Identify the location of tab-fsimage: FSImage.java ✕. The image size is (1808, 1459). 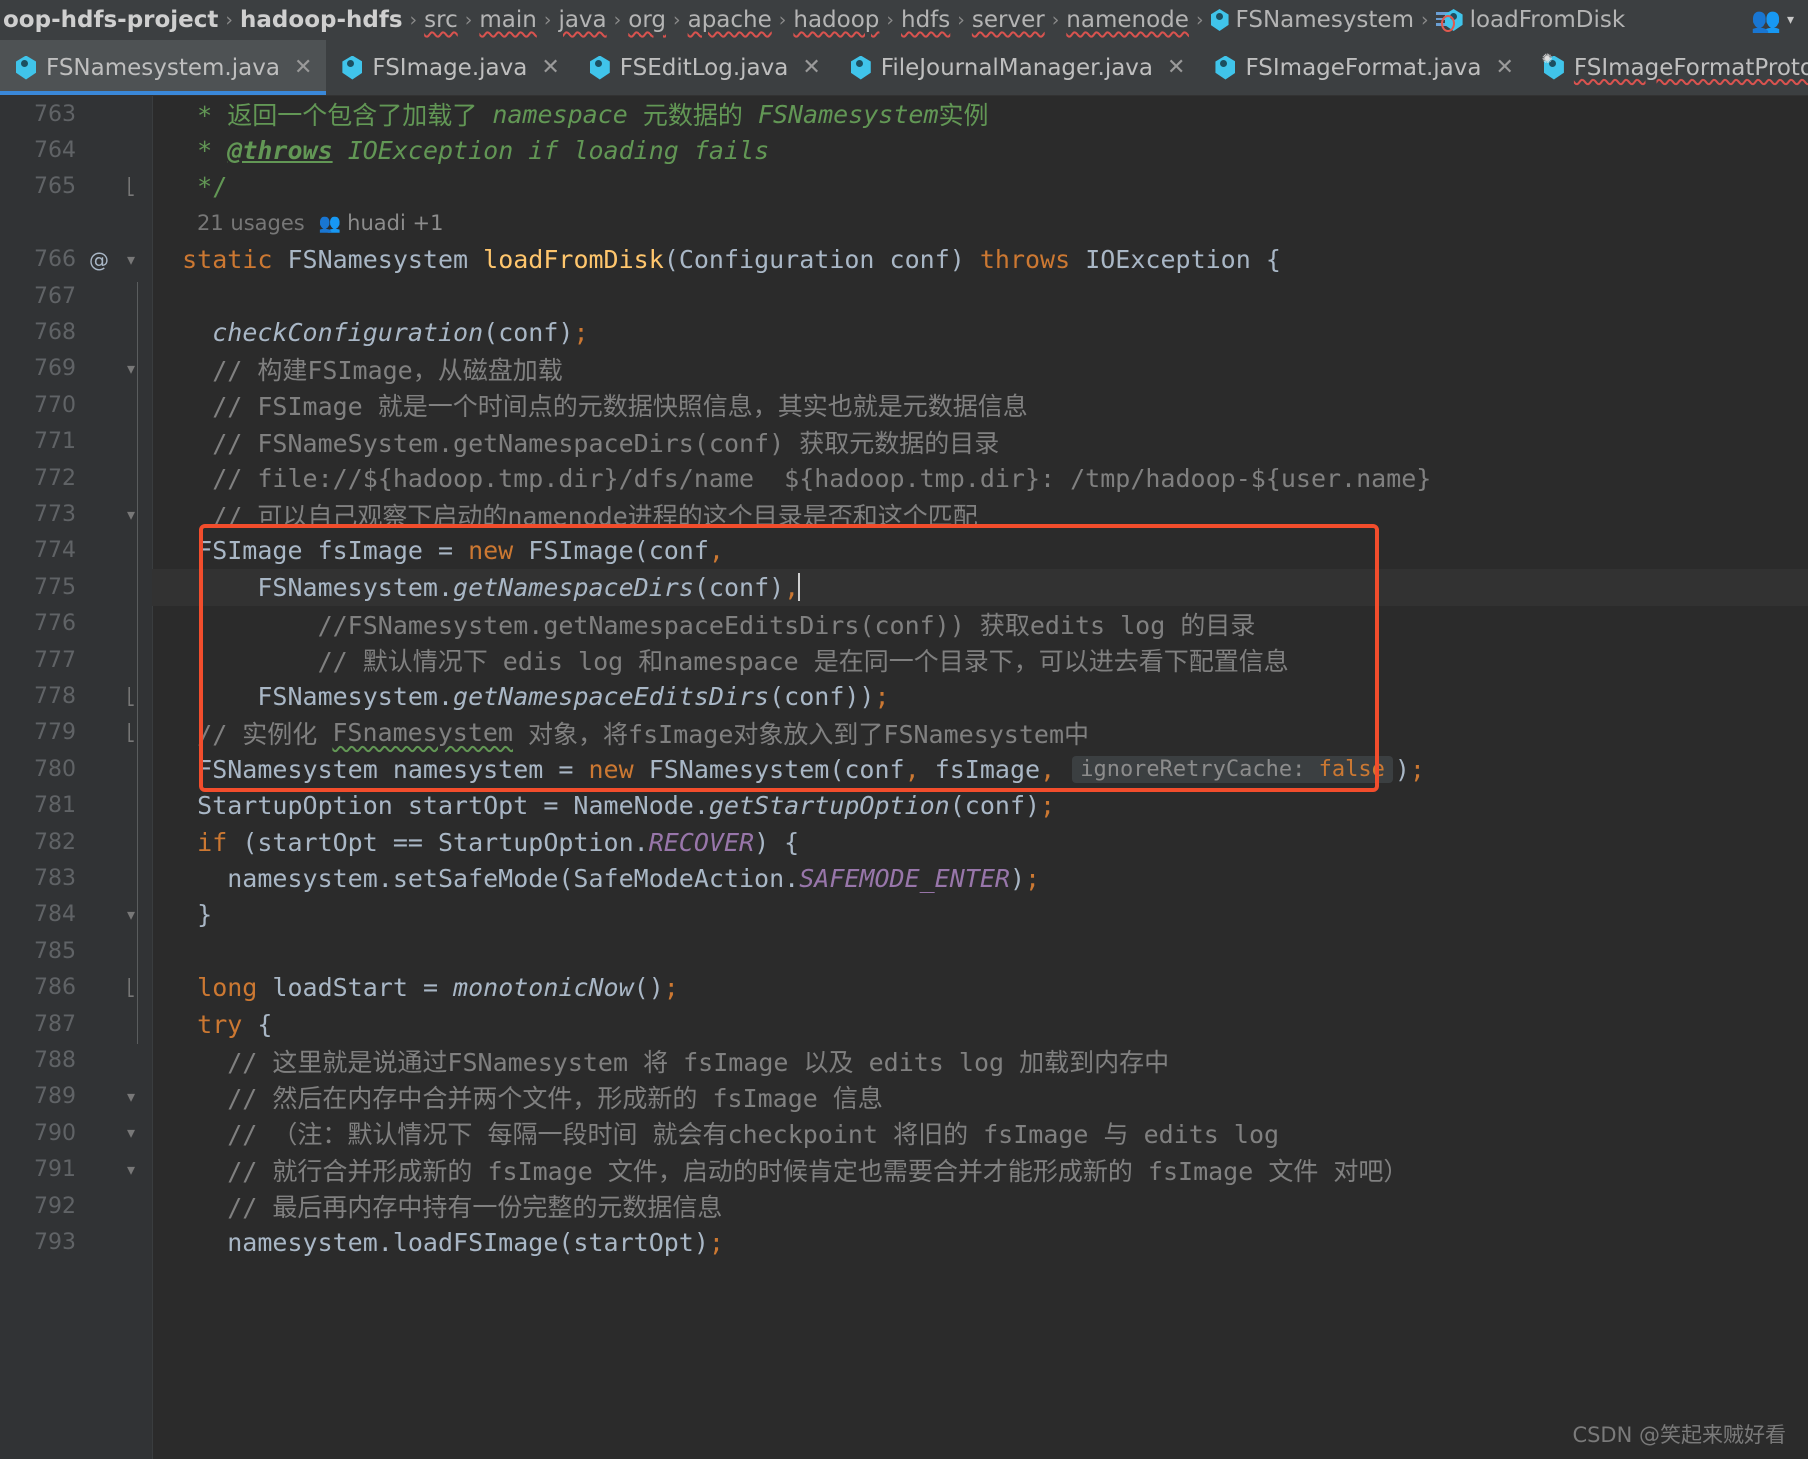
(449, 67).